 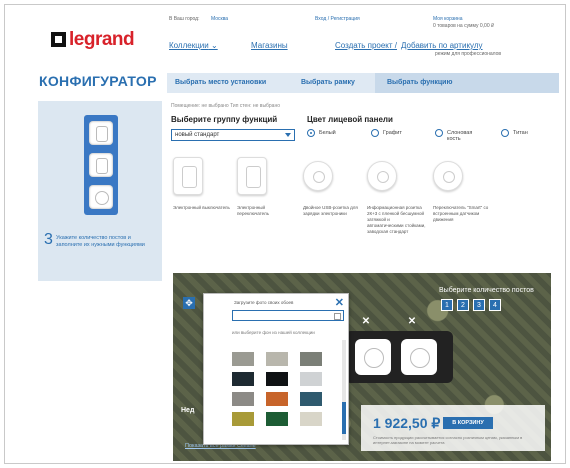 What do you see at coordinates (318, 176) in the screenshot?
I see `product-usb-socket` at bounding box center [318, 176].